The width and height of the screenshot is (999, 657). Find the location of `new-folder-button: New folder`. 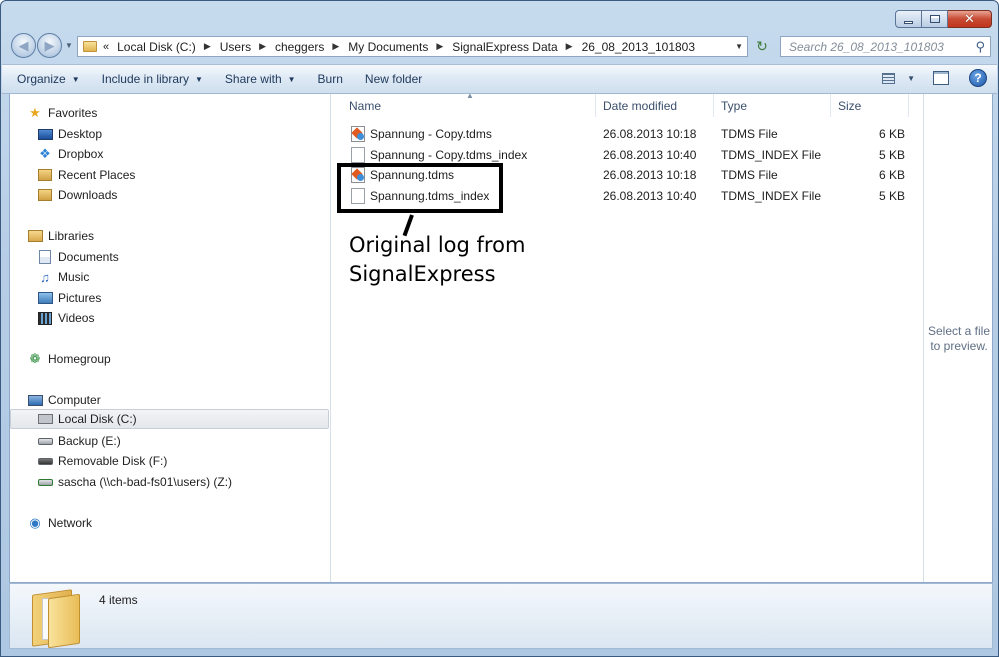

new-folder-button: New folder is located at coordinates (393, 79).